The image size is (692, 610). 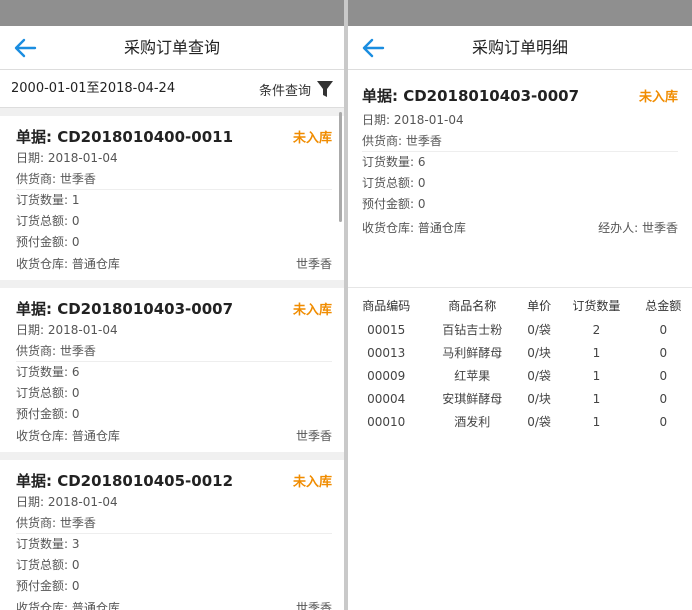 What do you see at coordinates (48, 200) in the screenshot?
I see `order-quantity: 订货数量: 1` at bounding box center [48, 200].